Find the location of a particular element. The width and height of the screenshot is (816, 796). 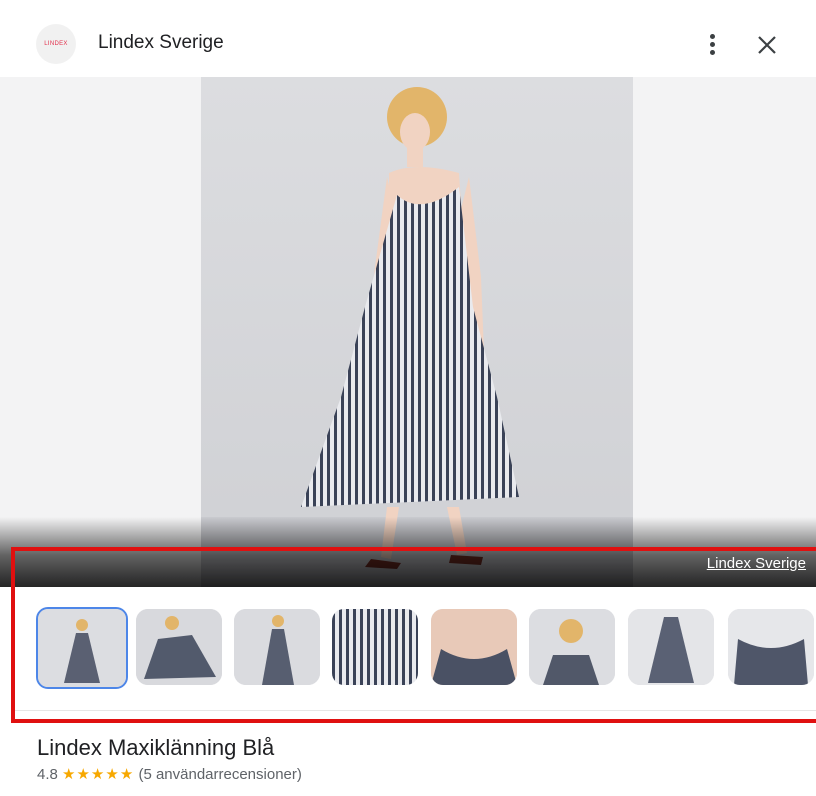

more-vert-icon is located at coordinates (712, 44).